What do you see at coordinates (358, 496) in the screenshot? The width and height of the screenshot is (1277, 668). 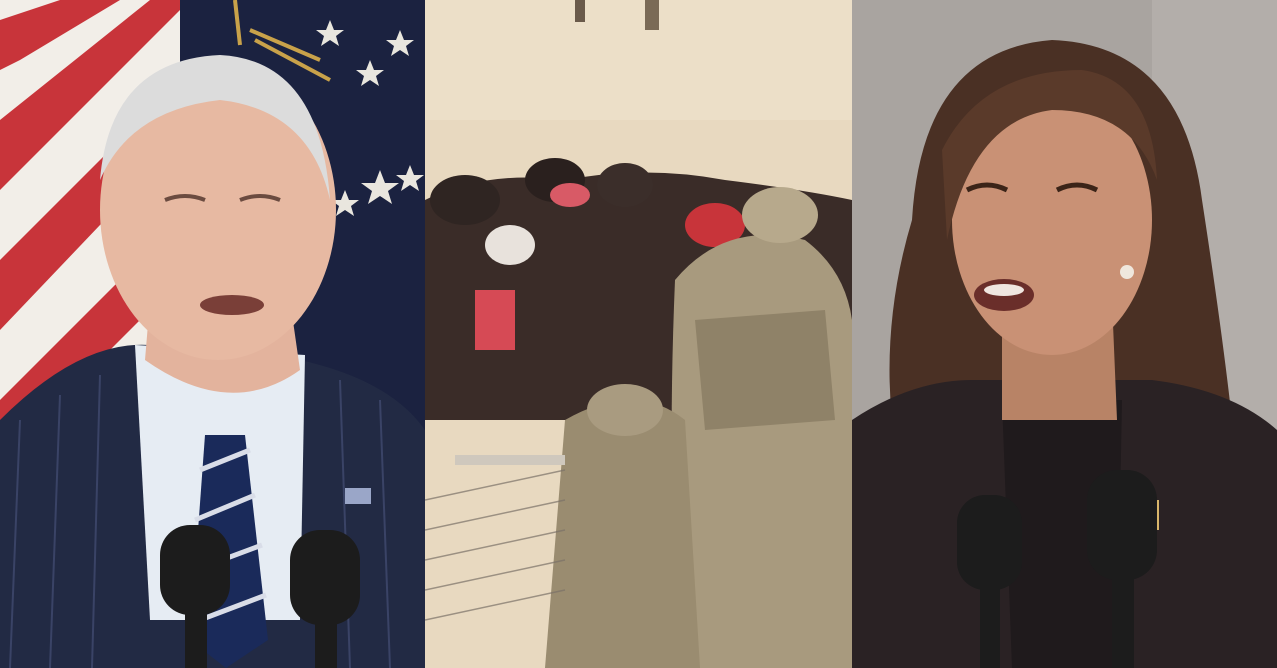 I see `lapel-pin` at bounding box center [358, 496].